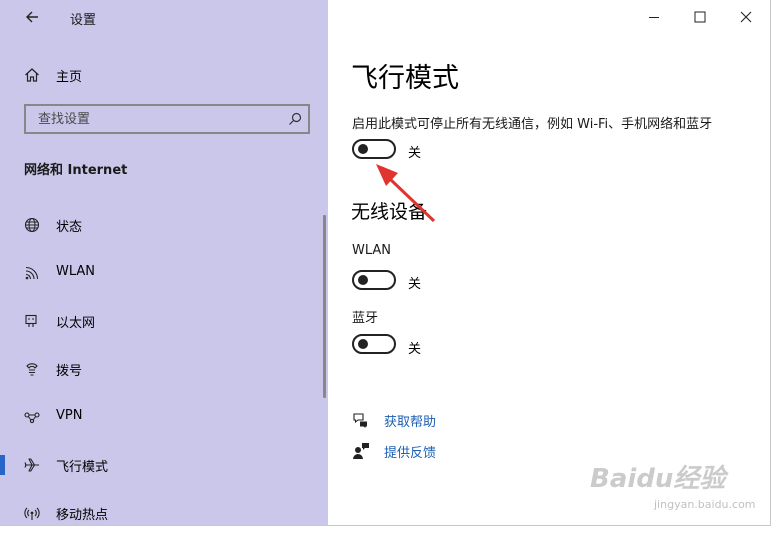 This screenshot has width=777, height=533. What do you see at coordinates (705, 504) in the screenshot?
I see `watermark-url: jingyan.baidu.com` at bounding box center [705, 504].